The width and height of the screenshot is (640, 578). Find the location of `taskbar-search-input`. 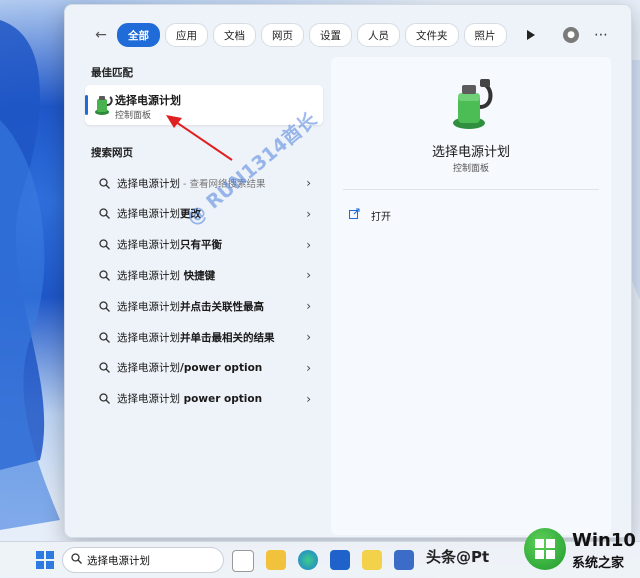

taskbar-search-input is located at coordinates (147, 560).